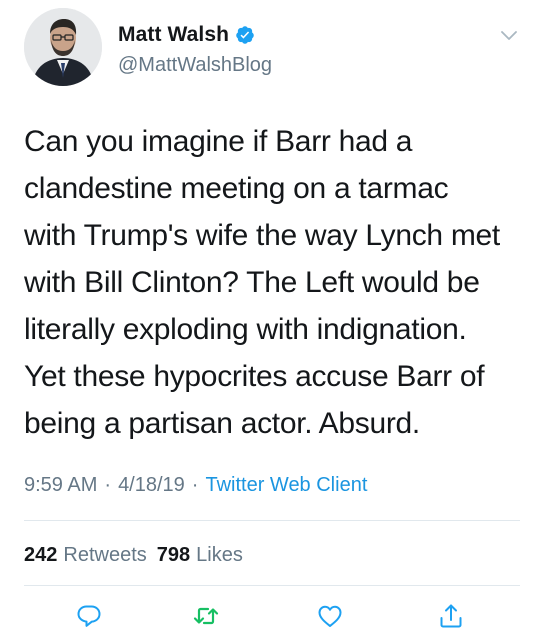  I want to click on tweet-text-line: clandestine meeting on a tarmac, so click(236, 188).